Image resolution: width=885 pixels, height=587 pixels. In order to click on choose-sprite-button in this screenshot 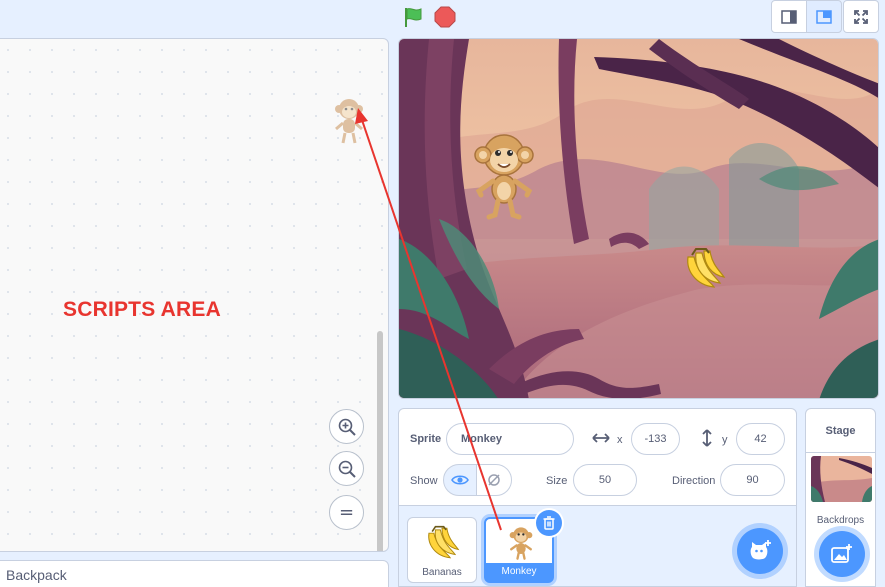, I will do `click(760, 551)`.